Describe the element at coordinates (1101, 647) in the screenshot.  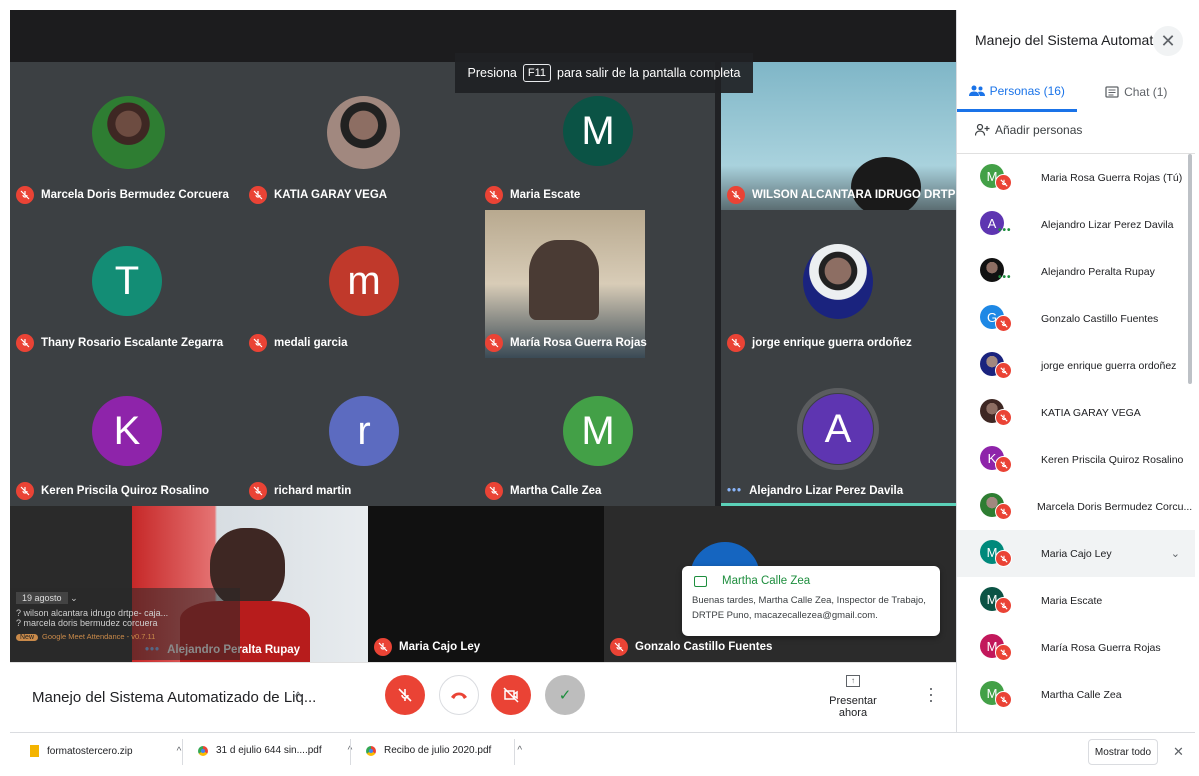
I see `participant-name: María Rosa Guerra Rojas` at that location.